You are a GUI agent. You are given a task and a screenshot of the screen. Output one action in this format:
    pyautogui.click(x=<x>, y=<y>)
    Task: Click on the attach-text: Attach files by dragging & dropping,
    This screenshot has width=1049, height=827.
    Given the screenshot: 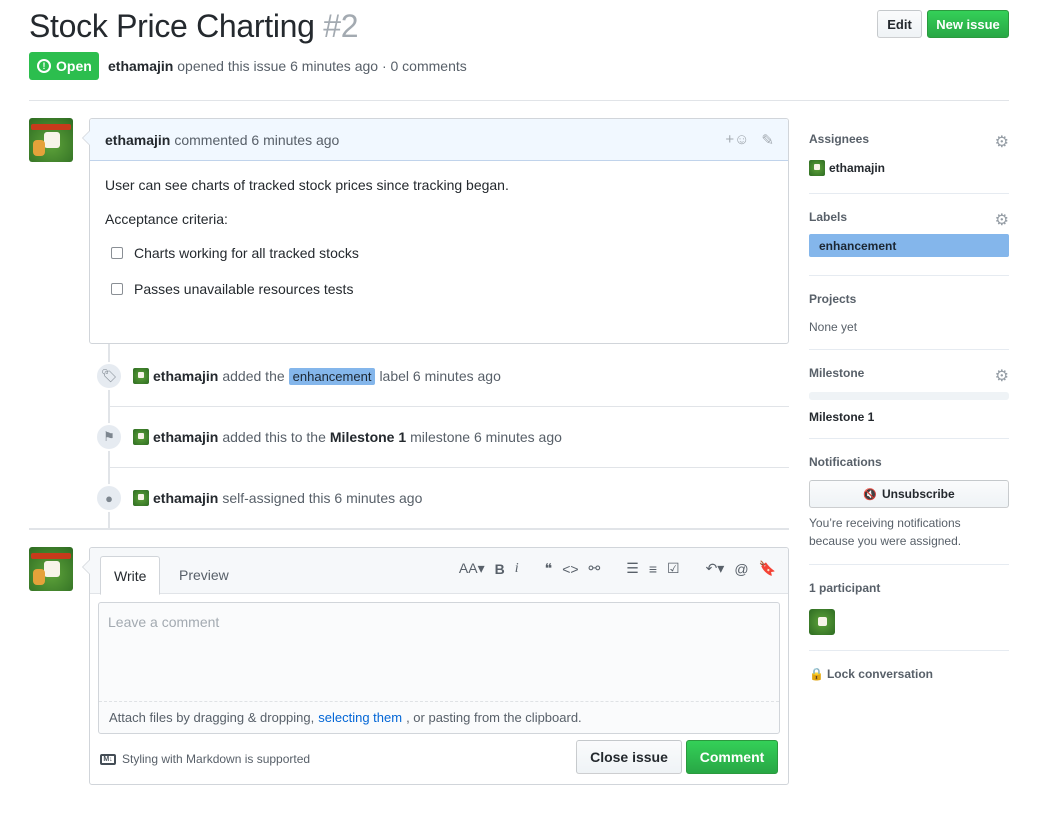 What is the action you would take?
    pyautogui.click(x=212, y=717)
    